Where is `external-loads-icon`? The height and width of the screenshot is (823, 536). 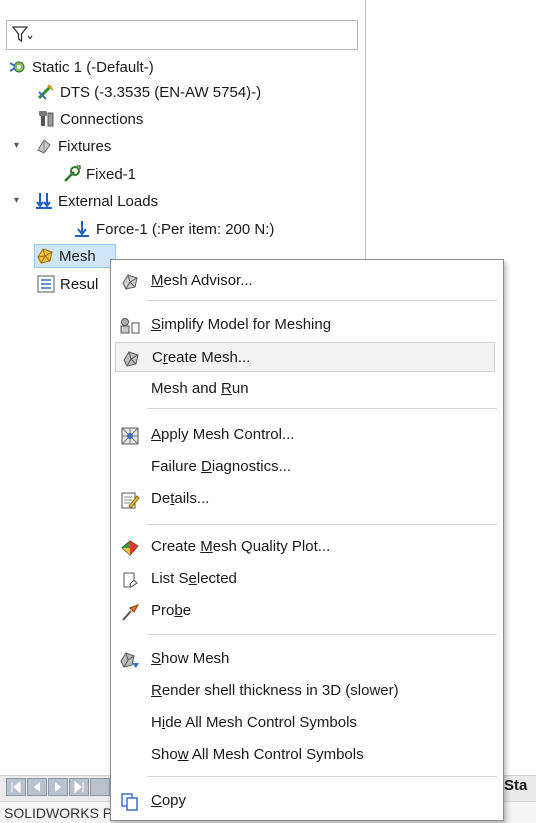 external-loads-icon is located at coordinates (44, 201).